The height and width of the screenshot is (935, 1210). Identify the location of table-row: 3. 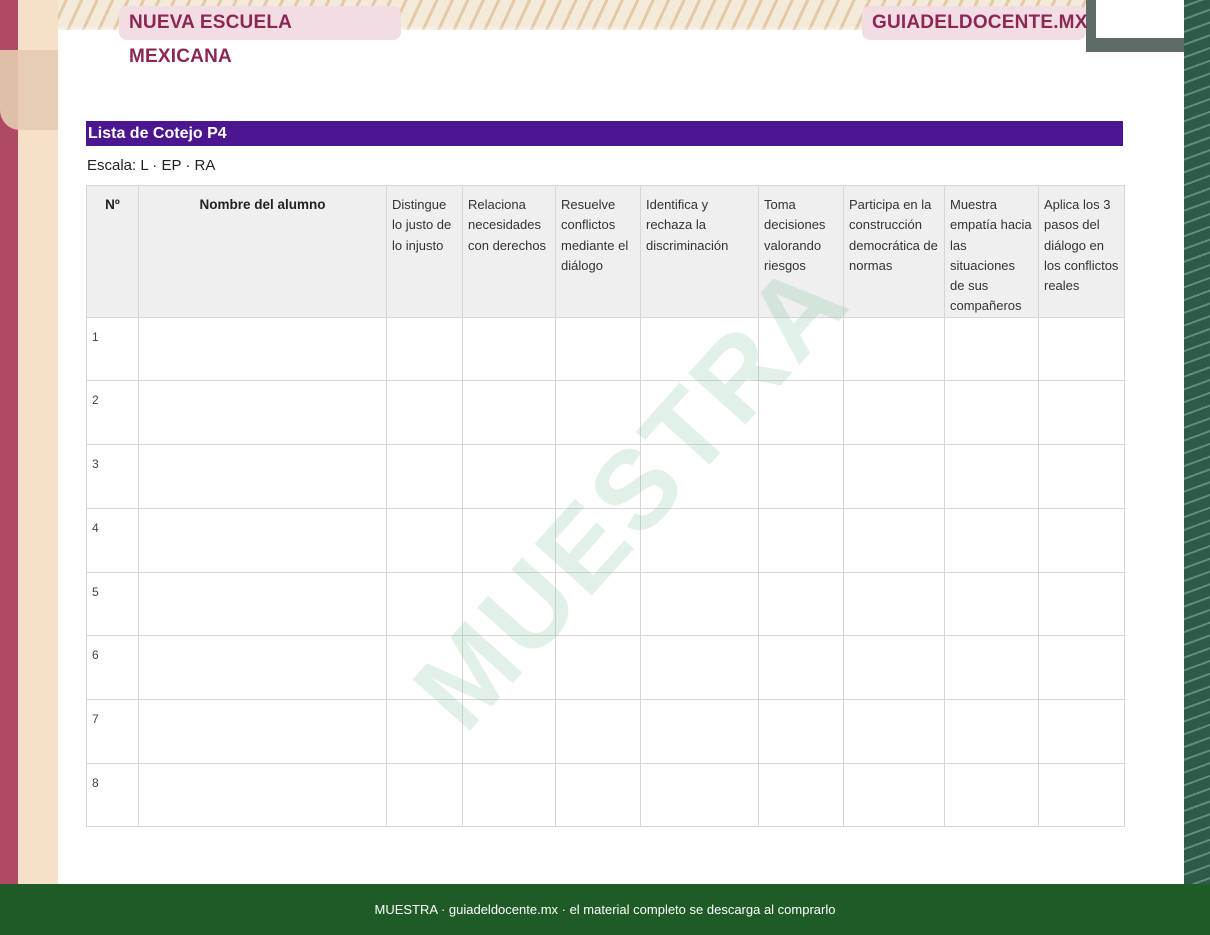
(605, 476).